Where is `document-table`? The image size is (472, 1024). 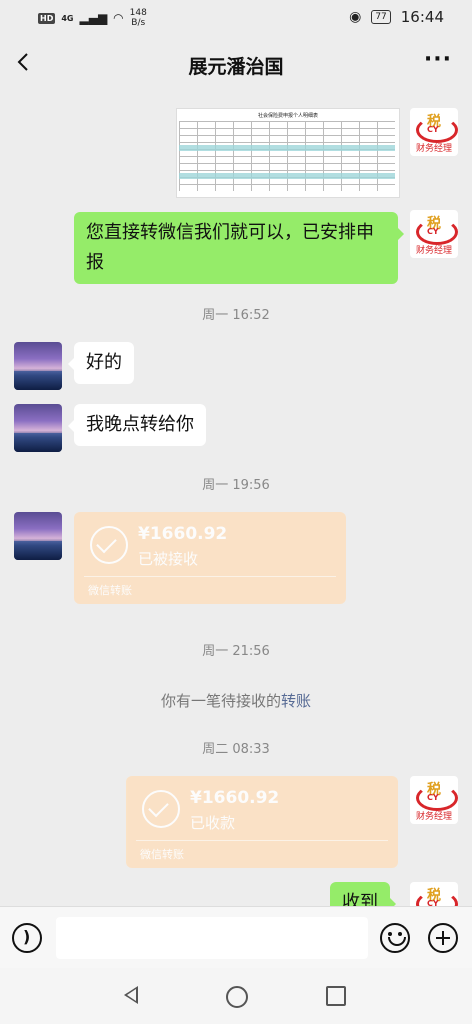 document-table is located at coordinates (287, 156).